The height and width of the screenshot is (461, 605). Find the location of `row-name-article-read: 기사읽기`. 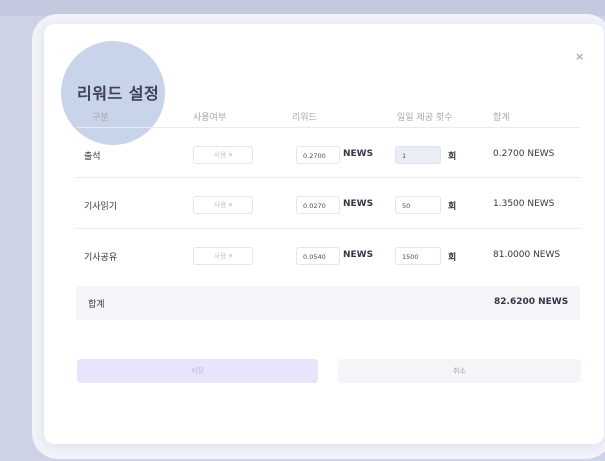

row-name-article-read: 기사읽기 is located at coordinates (101, 207).